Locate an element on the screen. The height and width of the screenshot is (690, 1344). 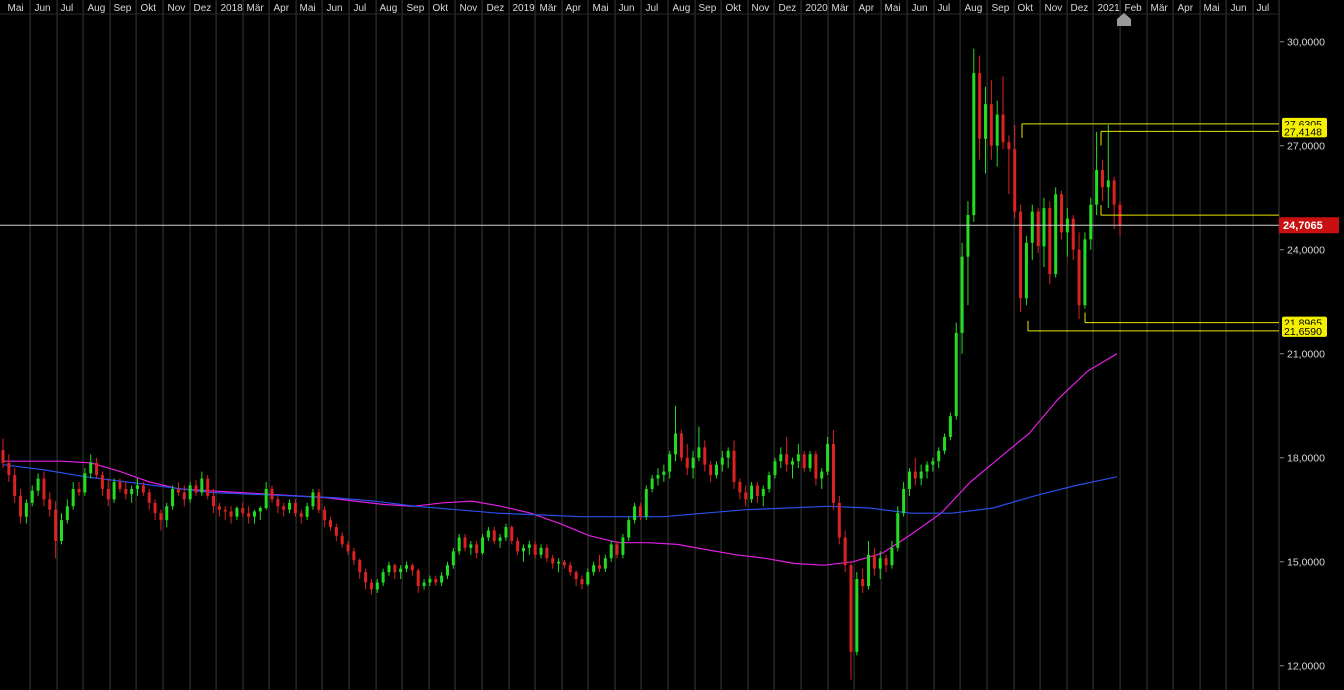
marker-value-label: 27,4148 is located at coordinates (1303, 132).